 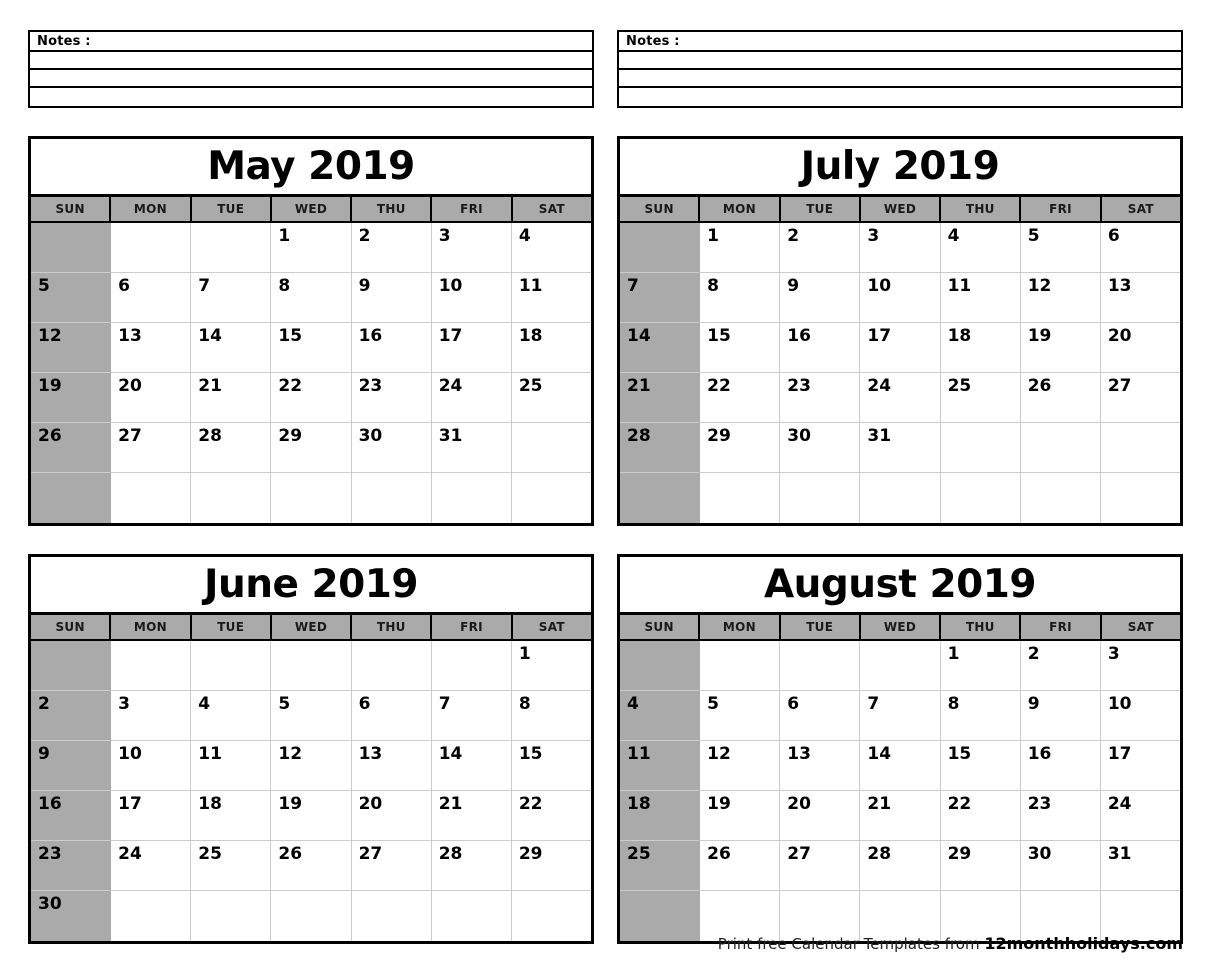 I want to click on day-cell: 11, so click(x=980, y=298).